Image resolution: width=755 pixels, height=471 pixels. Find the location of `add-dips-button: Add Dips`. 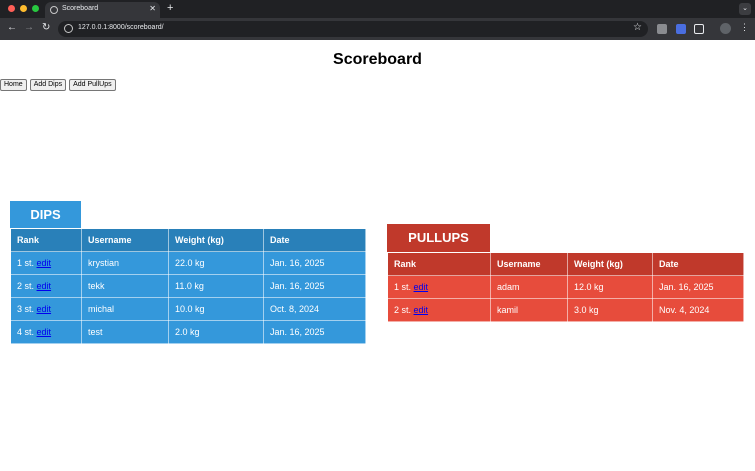

add-dips-button: Add Dips is located at coordinates (48, 85).